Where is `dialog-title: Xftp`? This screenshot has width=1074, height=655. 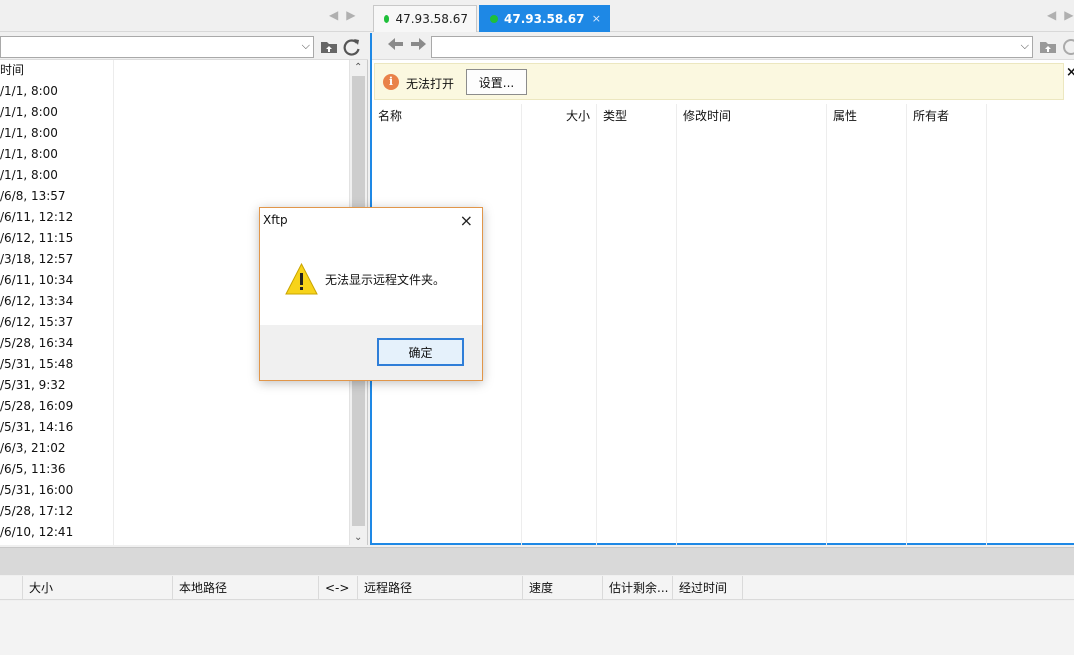 dialog-title: Xftp is located at coordinates (275, 220).